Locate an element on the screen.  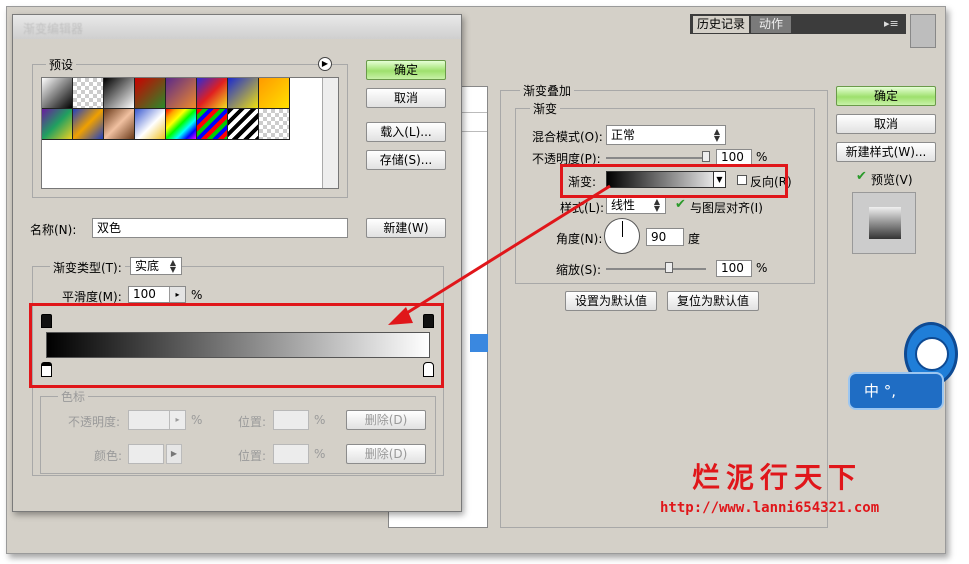
watermark-url: http://www.lanni654321.com is located at coordinates (770, 508).